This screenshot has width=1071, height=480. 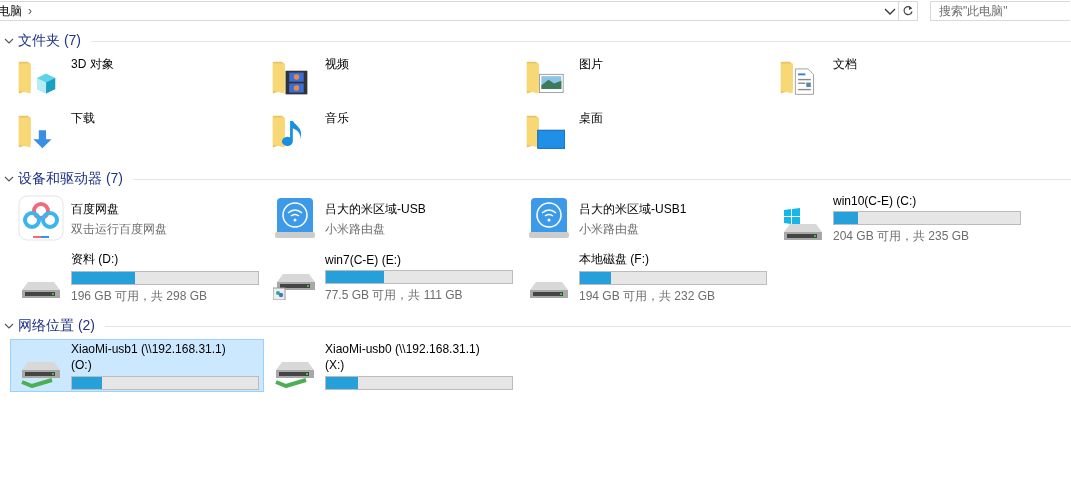 I want to click on item-name: 桌面, so click(x=591, y=118).